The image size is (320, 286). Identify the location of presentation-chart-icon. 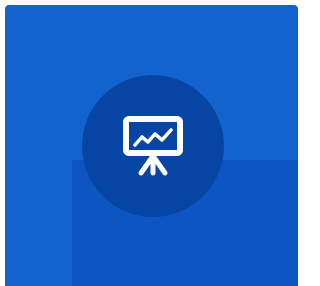
(153, 146).